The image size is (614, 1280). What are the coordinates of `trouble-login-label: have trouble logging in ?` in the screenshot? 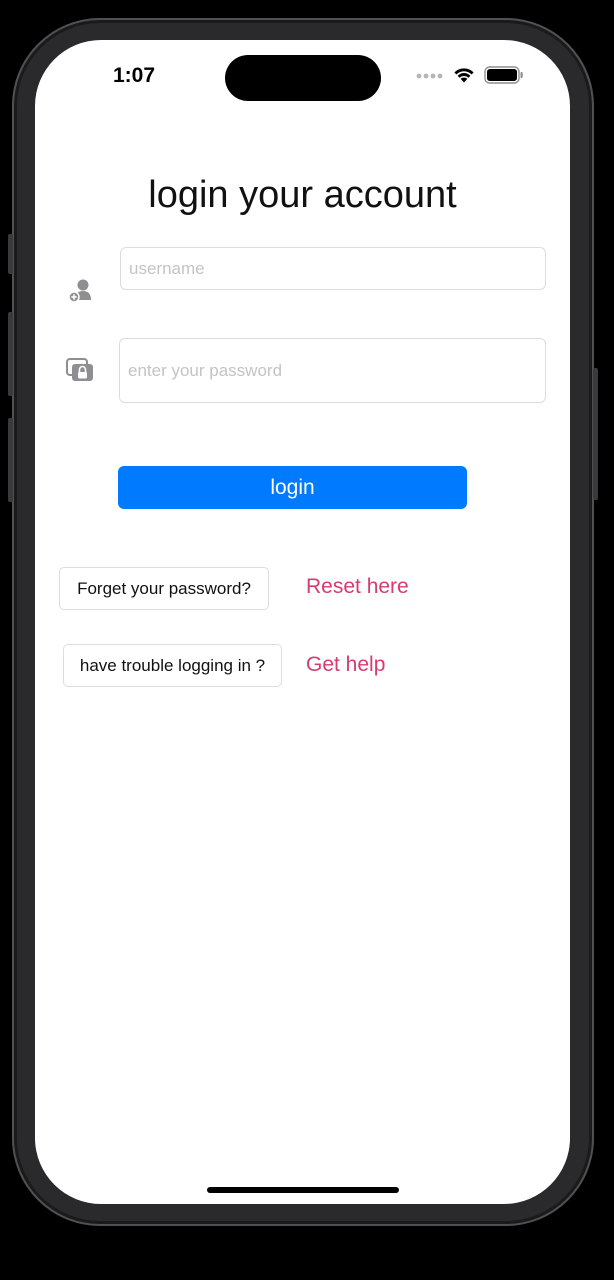 It's located at (172, 665).